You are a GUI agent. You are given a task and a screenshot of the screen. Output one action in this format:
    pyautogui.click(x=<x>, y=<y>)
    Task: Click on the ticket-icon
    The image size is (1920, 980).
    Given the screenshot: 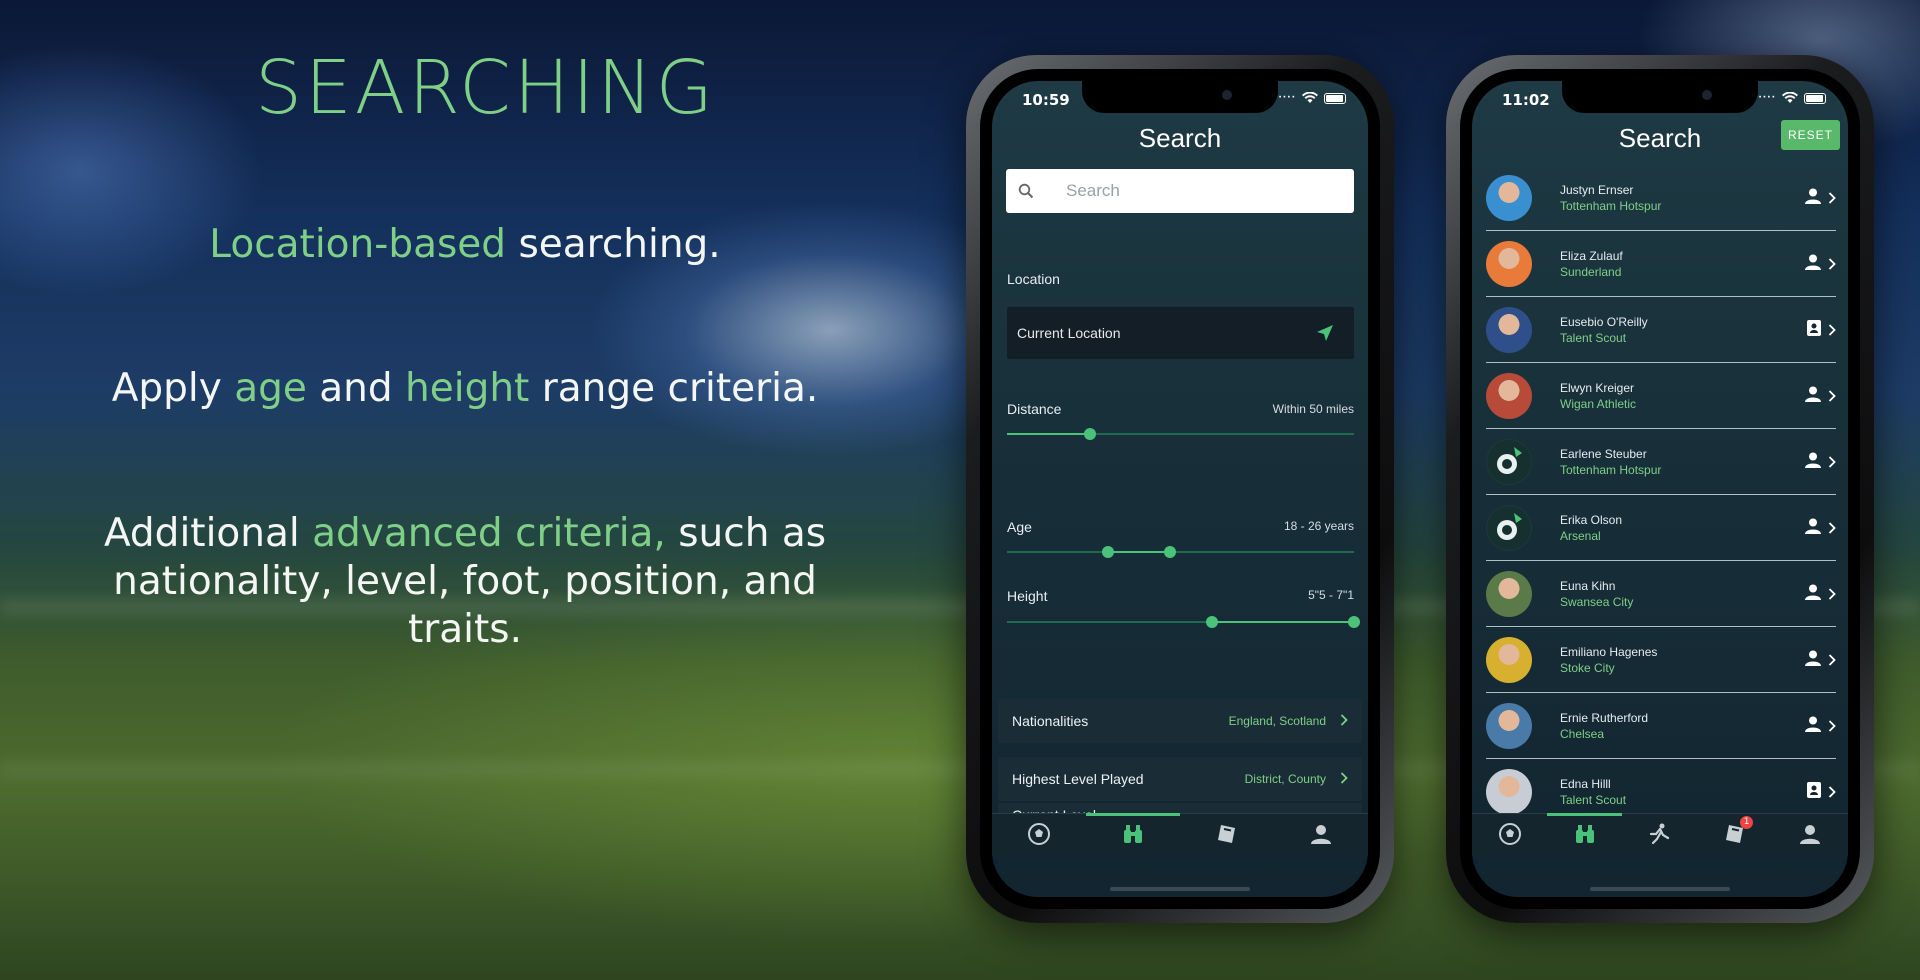 What is the action you would take?
    pyautogui.click(x=1227, y=836)
    